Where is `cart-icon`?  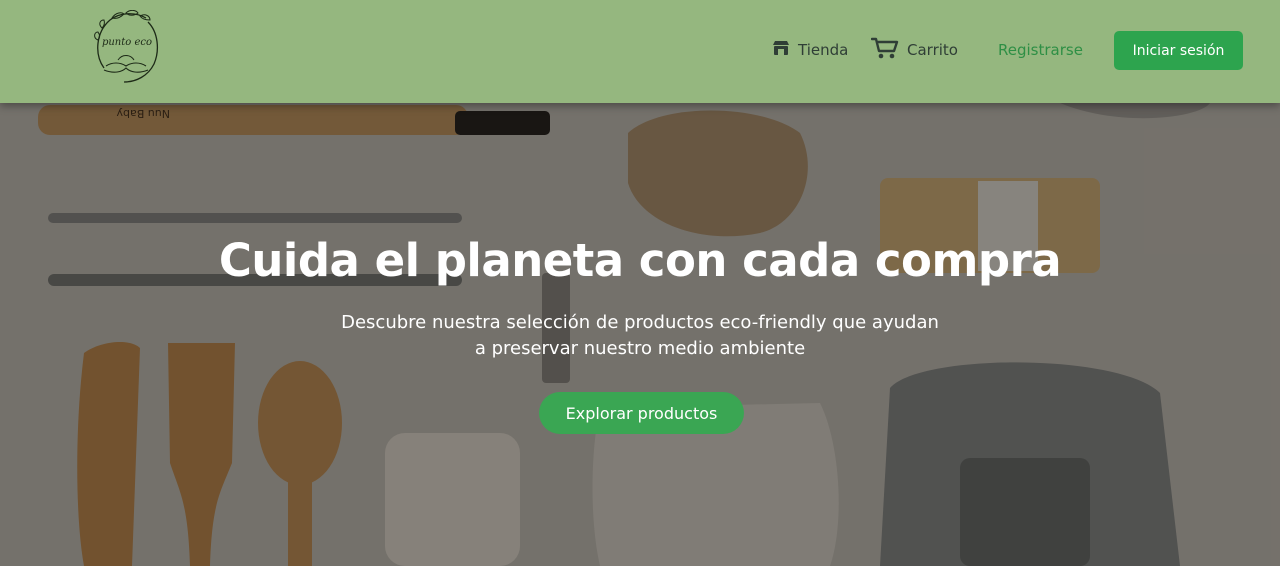
cart-icon is located at coordinates (884, 50).